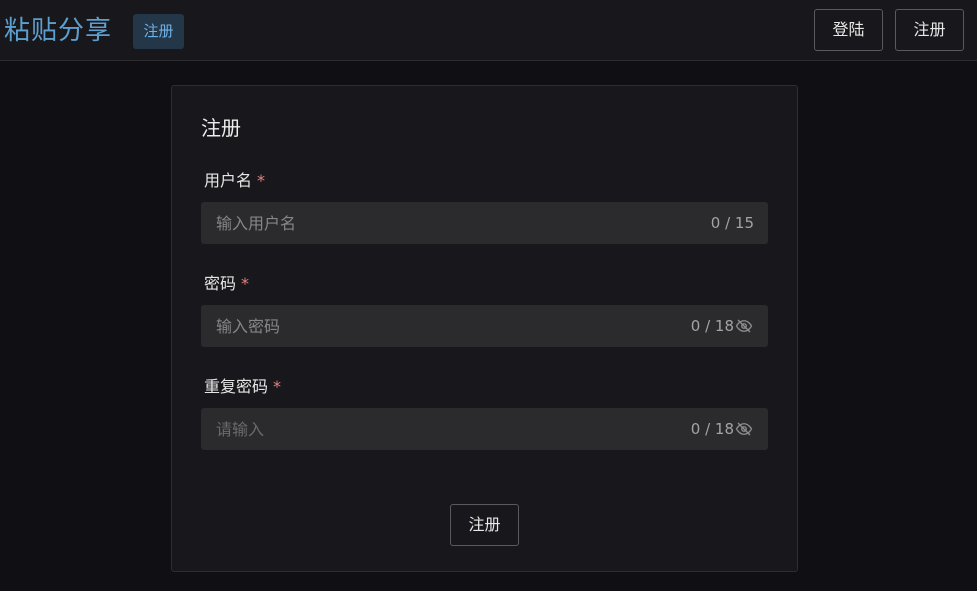  Describe the element at coordinates (848, 30) in the screenshot. I see `login-button: 登陆` at that location.